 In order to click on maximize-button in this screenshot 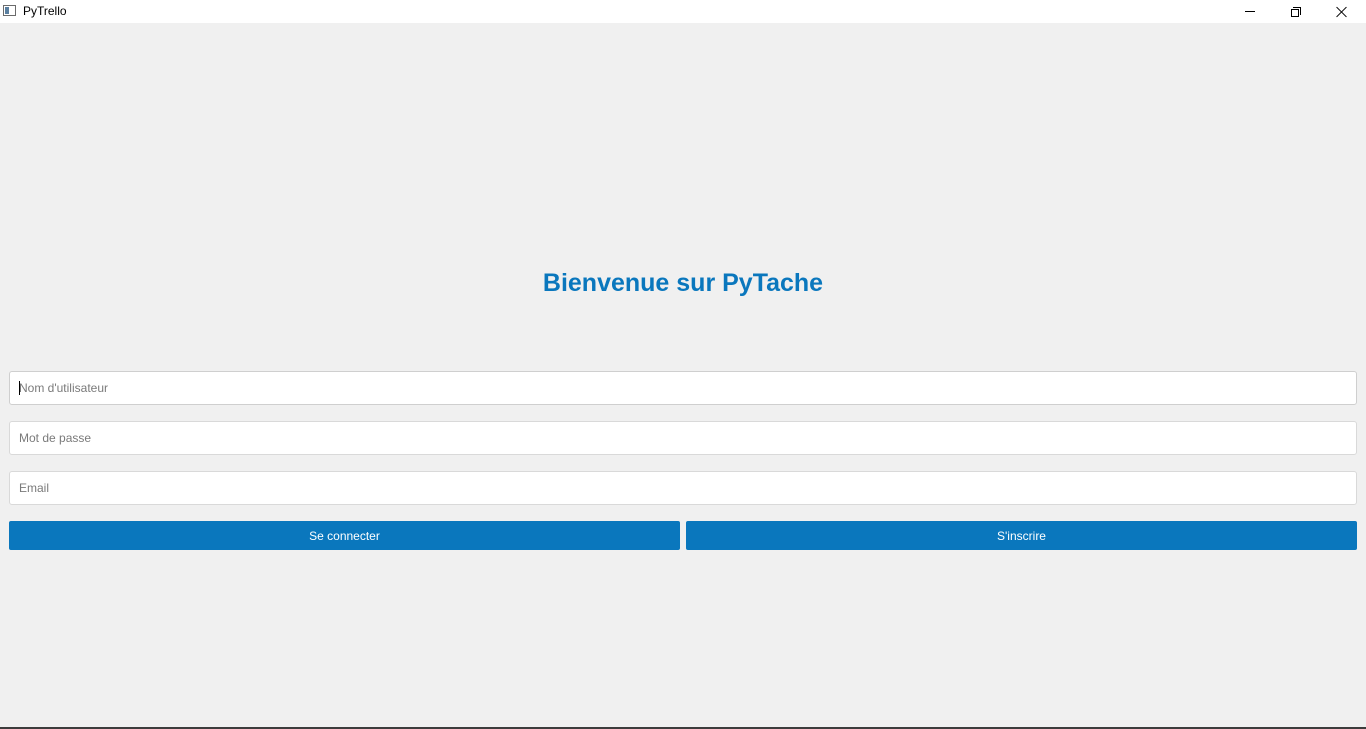, I will do `click(1296, 11)`.